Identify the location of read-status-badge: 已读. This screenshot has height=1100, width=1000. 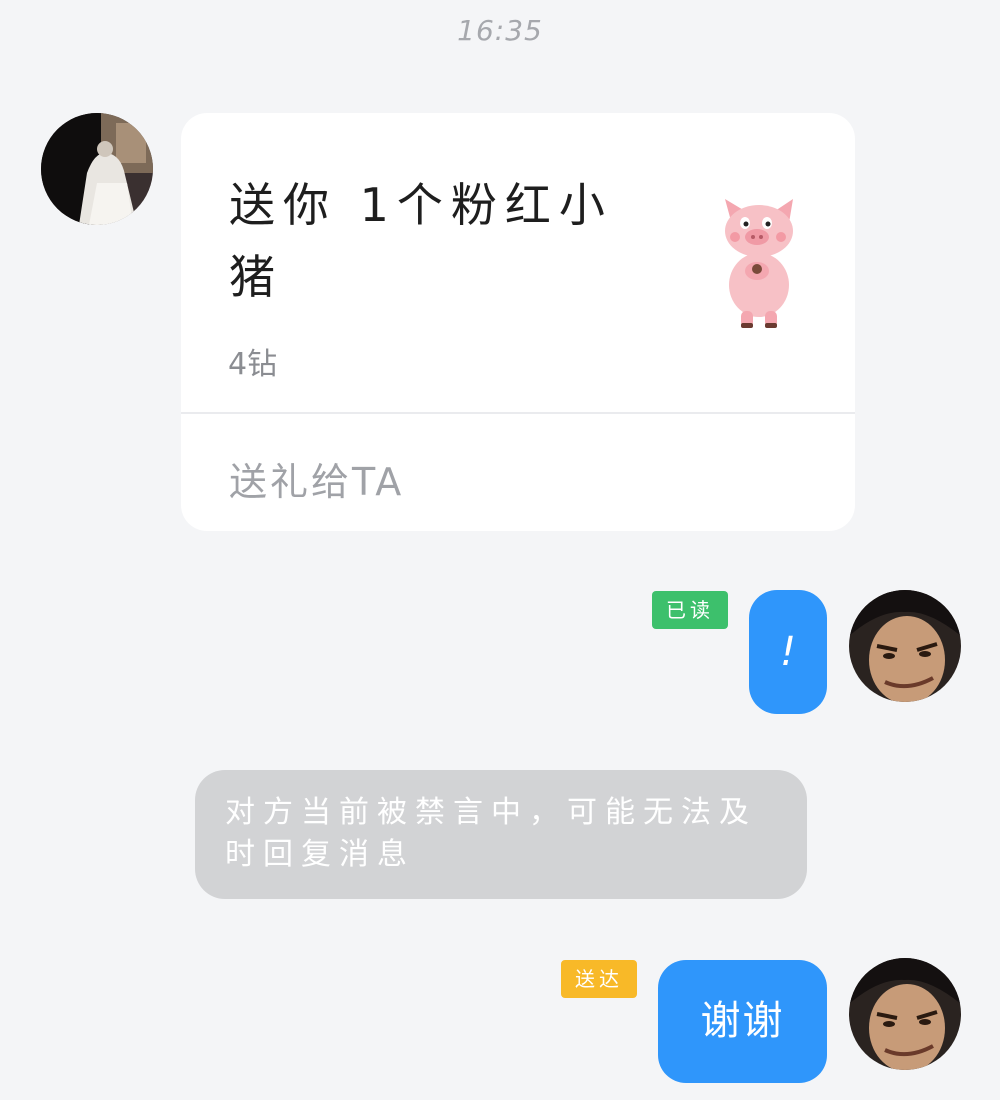
(690, 610).